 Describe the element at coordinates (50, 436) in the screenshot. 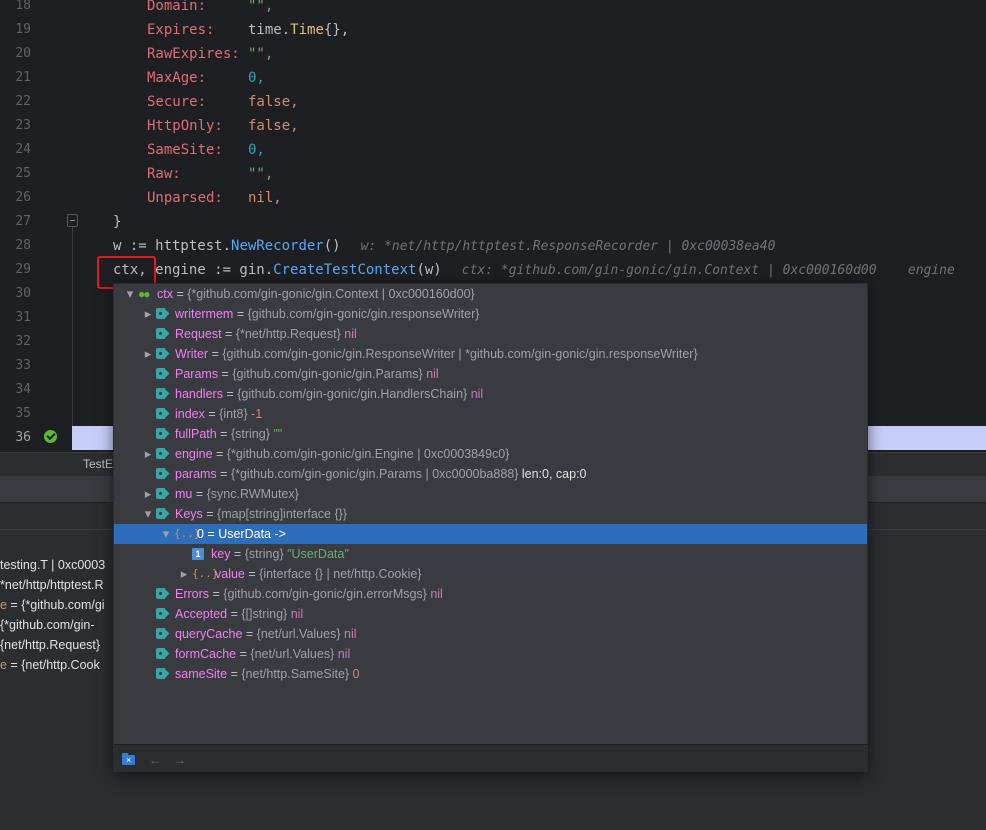

I see `execution-point-icon` at that location.